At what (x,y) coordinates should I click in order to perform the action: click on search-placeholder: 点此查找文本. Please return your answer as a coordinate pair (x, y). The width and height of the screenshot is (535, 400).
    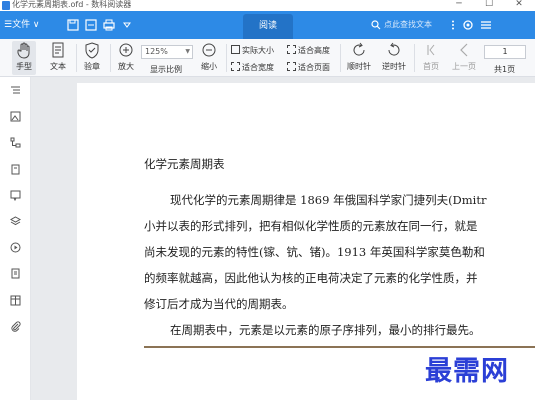
    Looking at the image, I should click on (408, 24).